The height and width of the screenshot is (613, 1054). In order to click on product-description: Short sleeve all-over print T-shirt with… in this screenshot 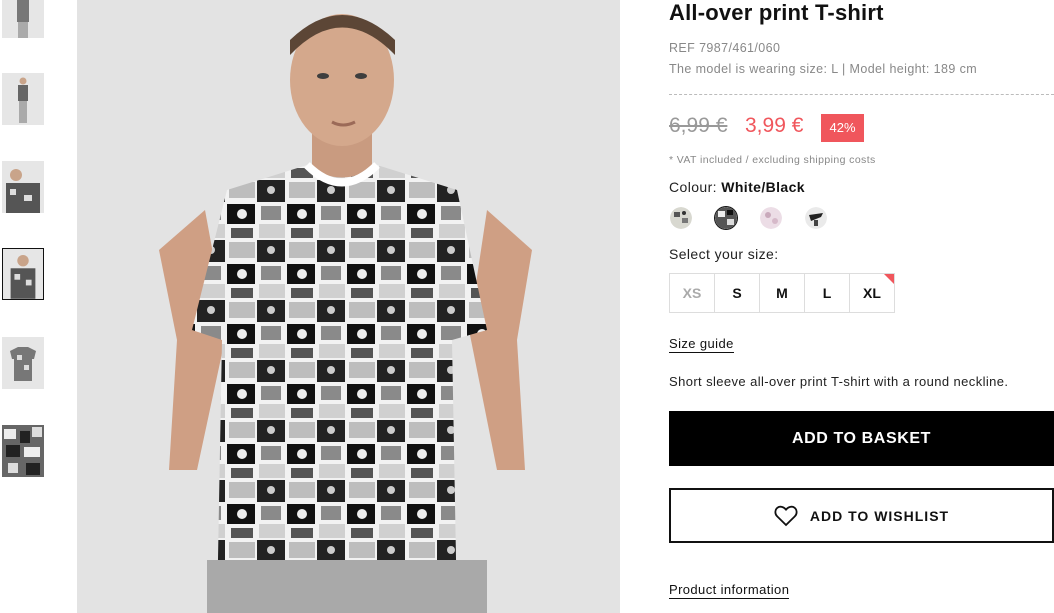, I will do `click(839, 381)`.